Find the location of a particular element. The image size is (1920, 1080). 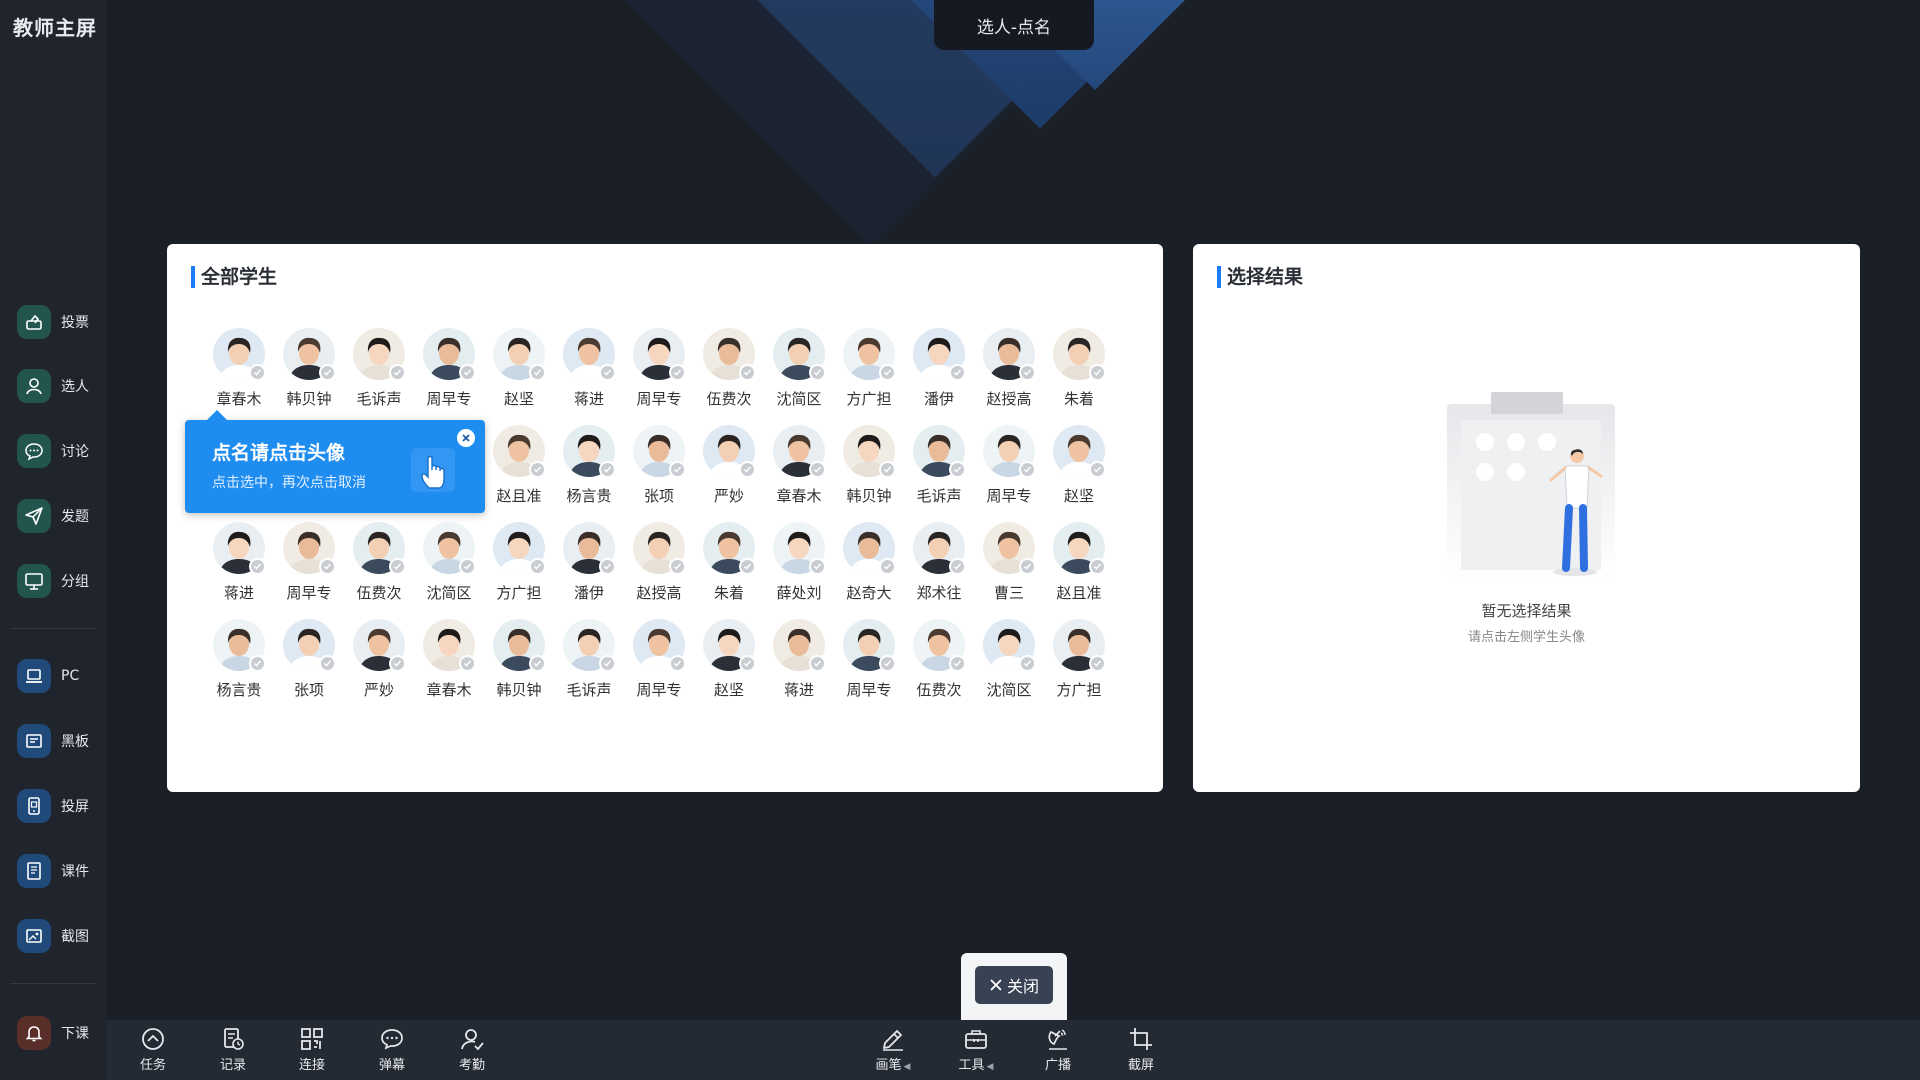

student-name: 赵奇大 is located at coordinates (869, 593).